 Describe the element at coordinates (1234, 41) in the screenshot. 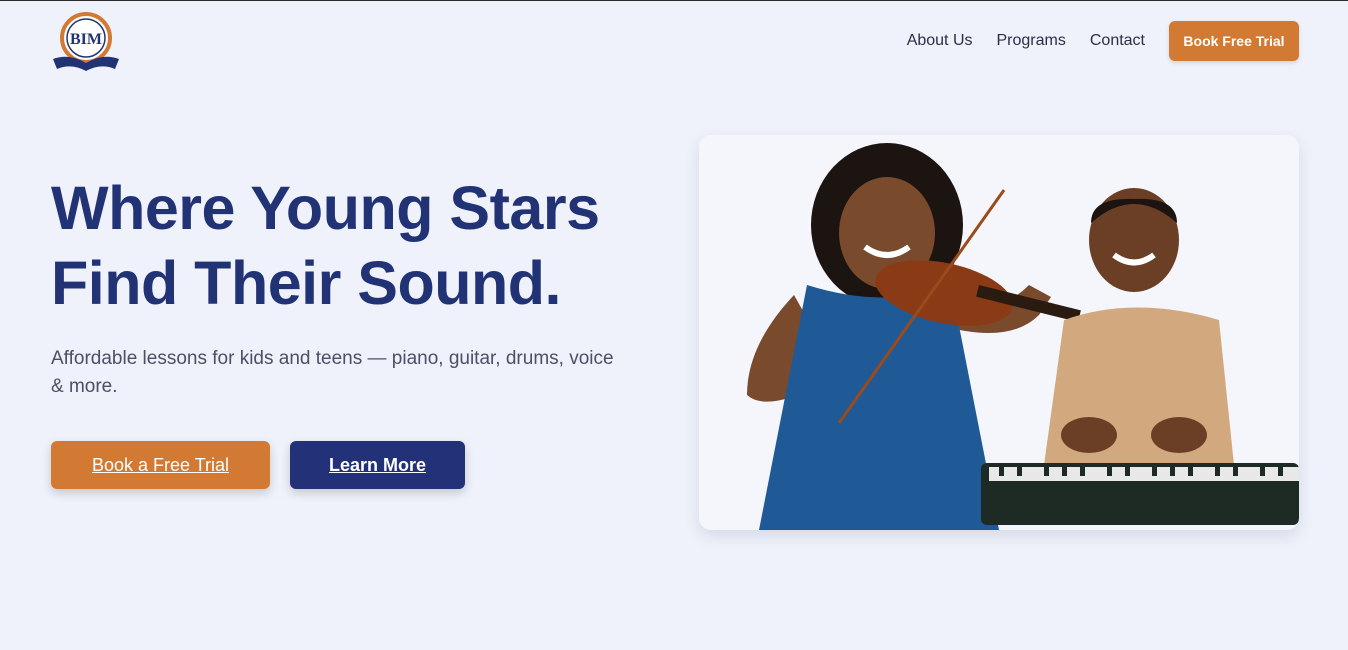

I see `book-free-trial-nav-button: Book Free Trial` at that location.